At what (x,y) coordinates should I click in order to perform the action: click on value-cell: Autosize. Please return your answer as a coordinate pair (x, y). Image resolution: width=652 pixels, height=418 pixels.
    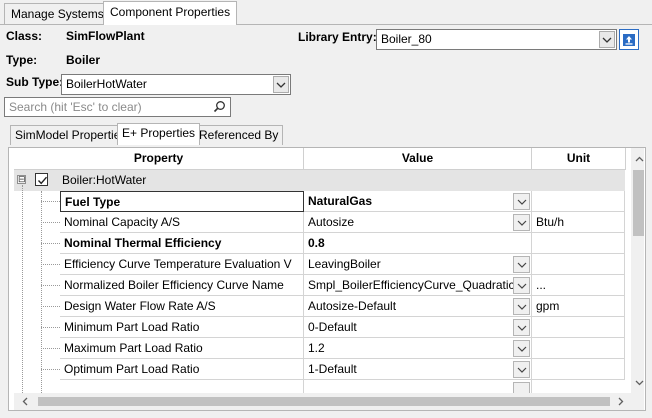
    Looking at the image, I should click on (418, 222).